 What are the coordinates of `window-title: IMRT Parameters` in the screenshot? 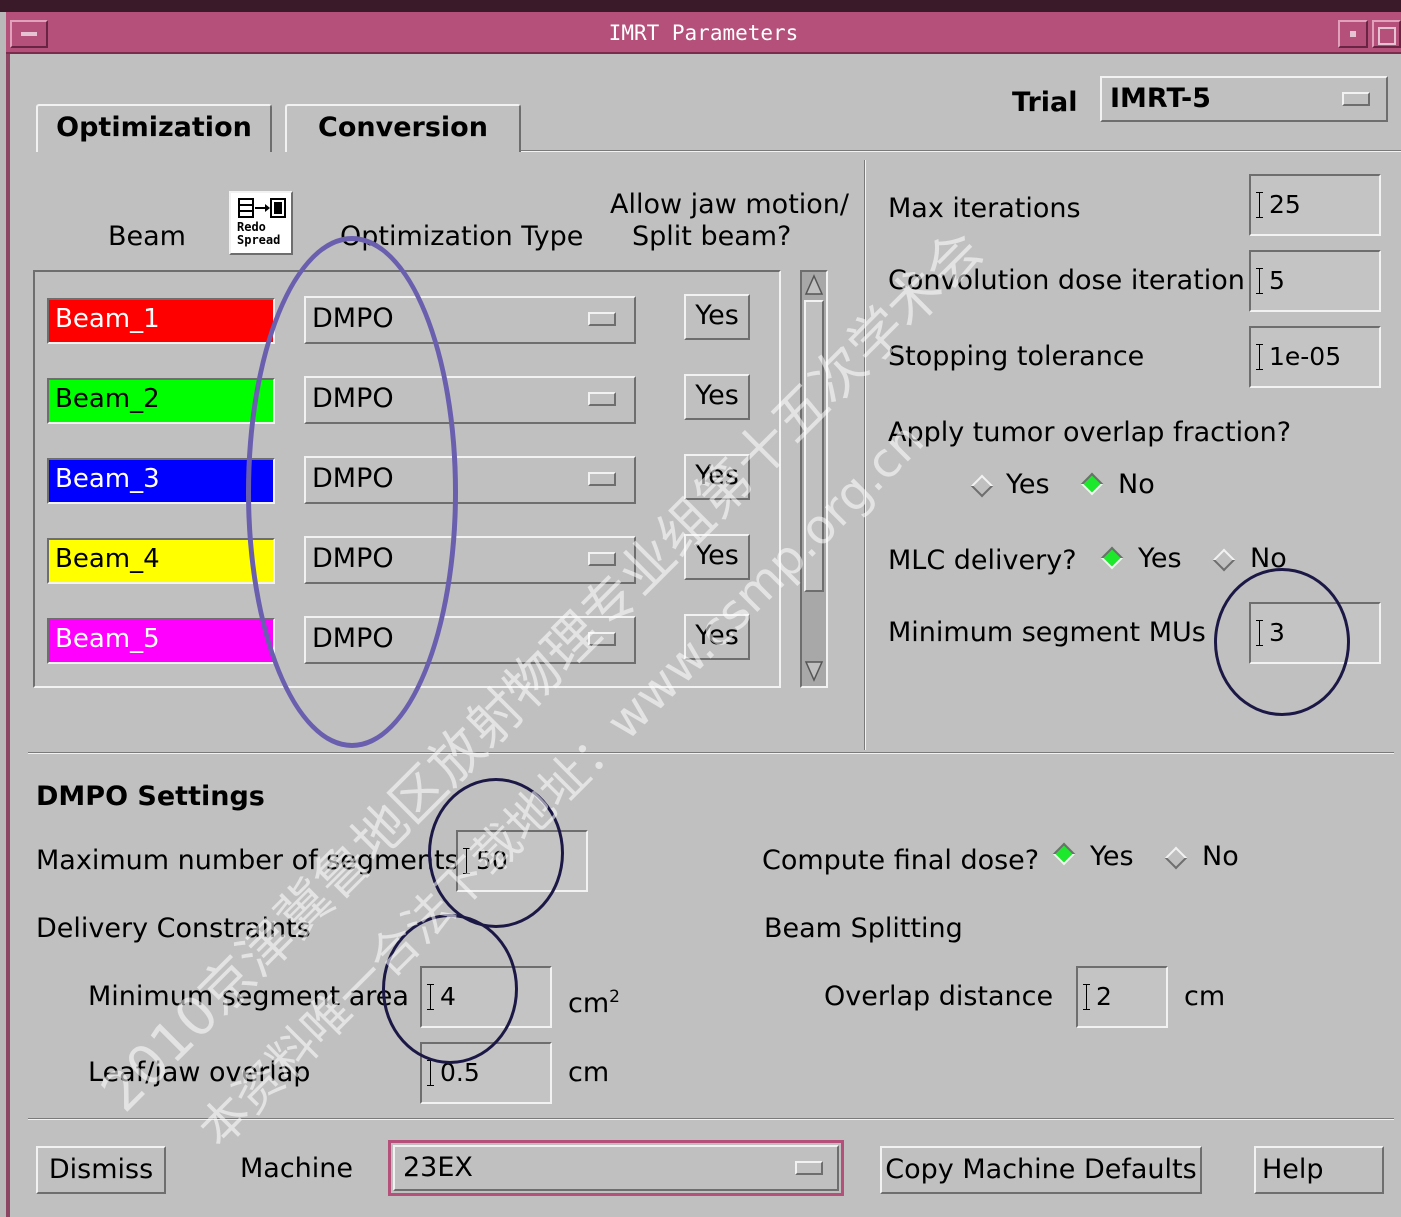 It's located at (703, 33).